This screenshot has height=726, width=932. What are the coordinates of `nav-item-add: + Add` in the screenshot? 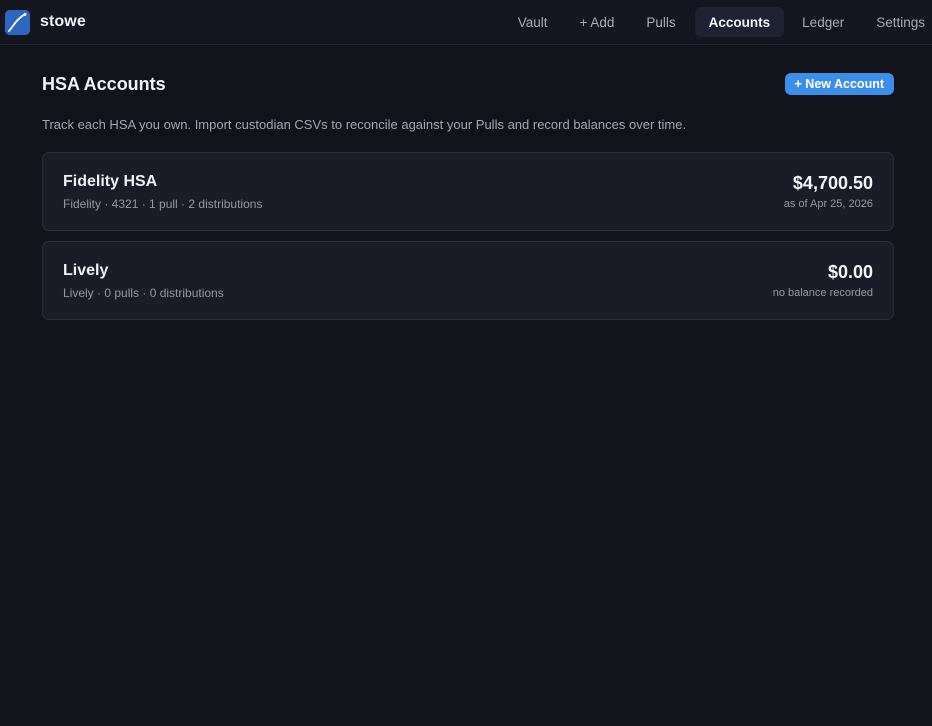 It's located at (596, 22).